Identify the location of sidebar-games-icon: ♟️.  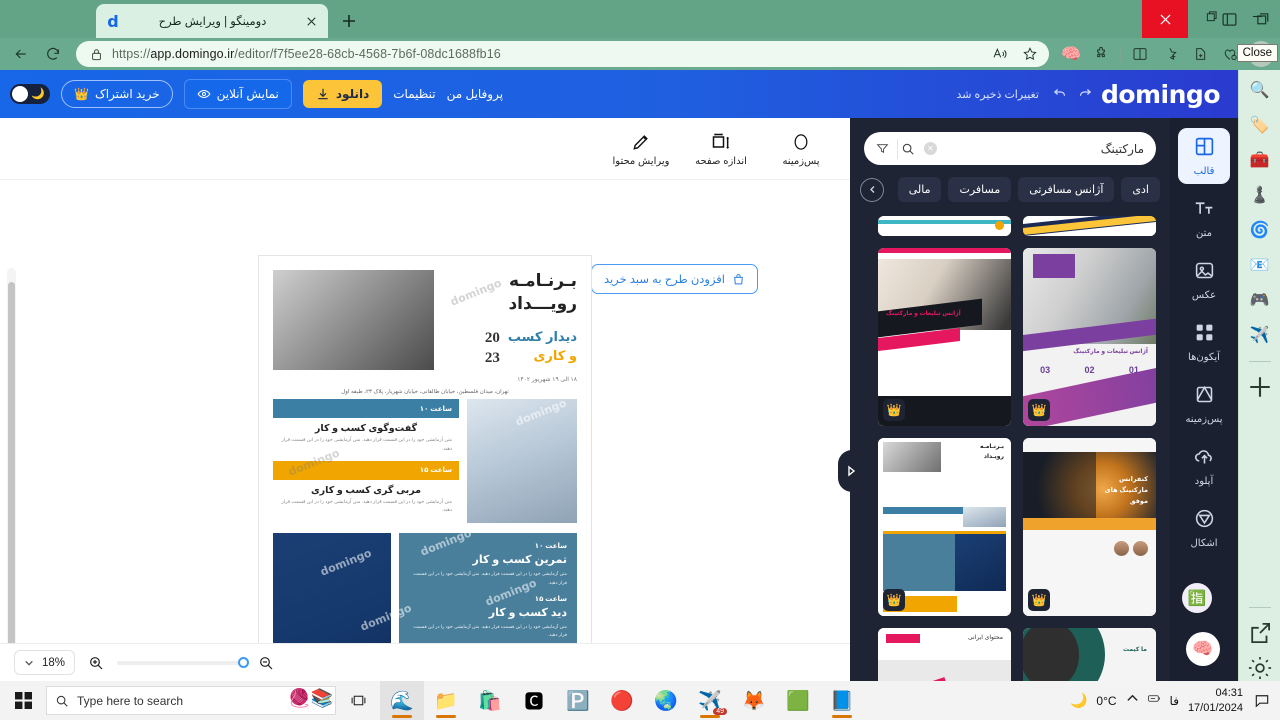
(1260, 196).